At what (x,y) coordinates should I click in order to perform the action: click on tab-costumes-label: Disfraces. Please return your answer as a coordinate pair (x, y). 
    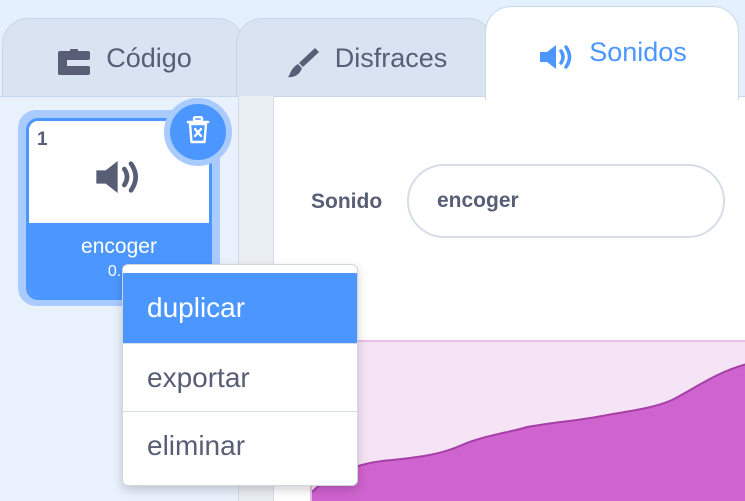
    Looking at the image, I should click on (391, 58).